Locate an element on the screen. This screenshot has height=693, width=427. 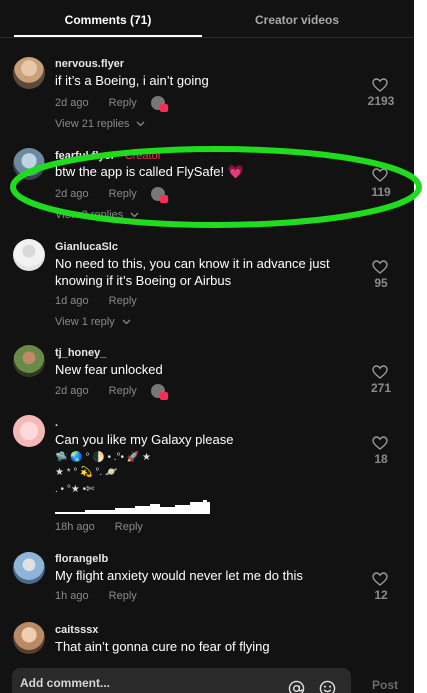
comment-username: tj_honey_ is located at coordinates (80, 353).